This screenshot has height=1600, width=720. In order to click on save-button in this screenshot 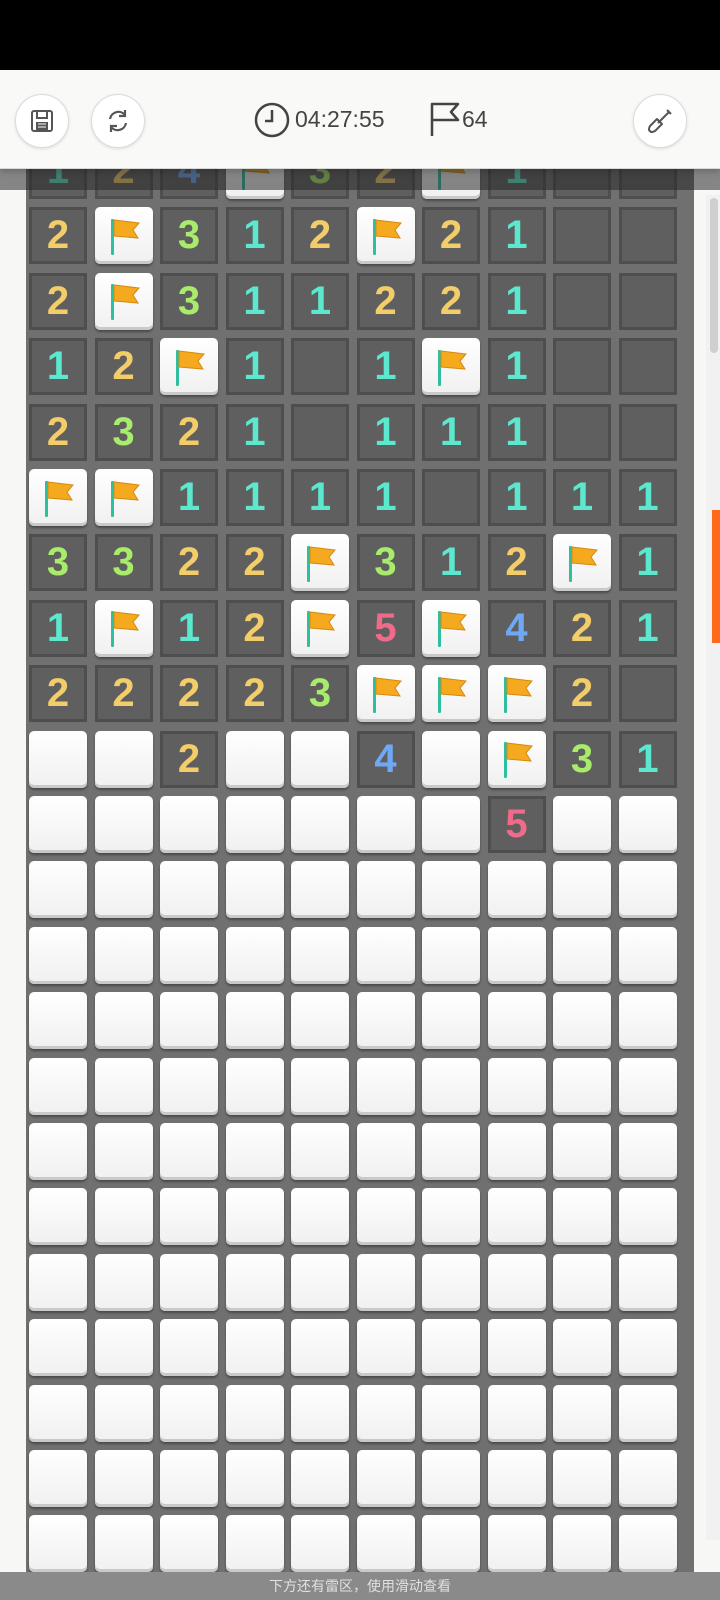, I will do `click(42, 121)`.